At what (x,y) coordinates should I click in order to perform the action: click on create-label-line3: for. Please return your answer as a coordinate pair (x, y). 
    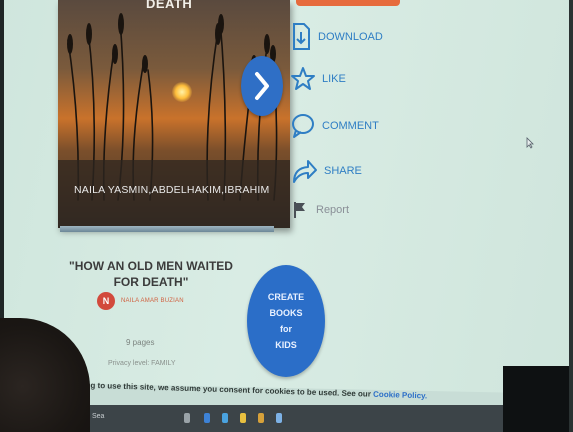
    Looking at the image, I should click on (286, 329).